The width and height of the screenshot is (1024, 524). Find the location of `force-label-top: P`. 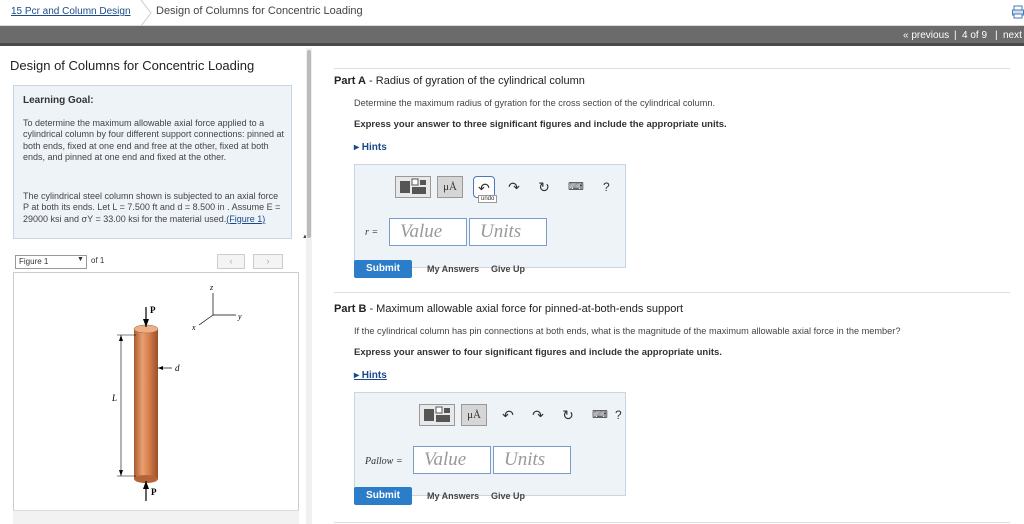

force-label-top: P is located at coordinates (153, 310).